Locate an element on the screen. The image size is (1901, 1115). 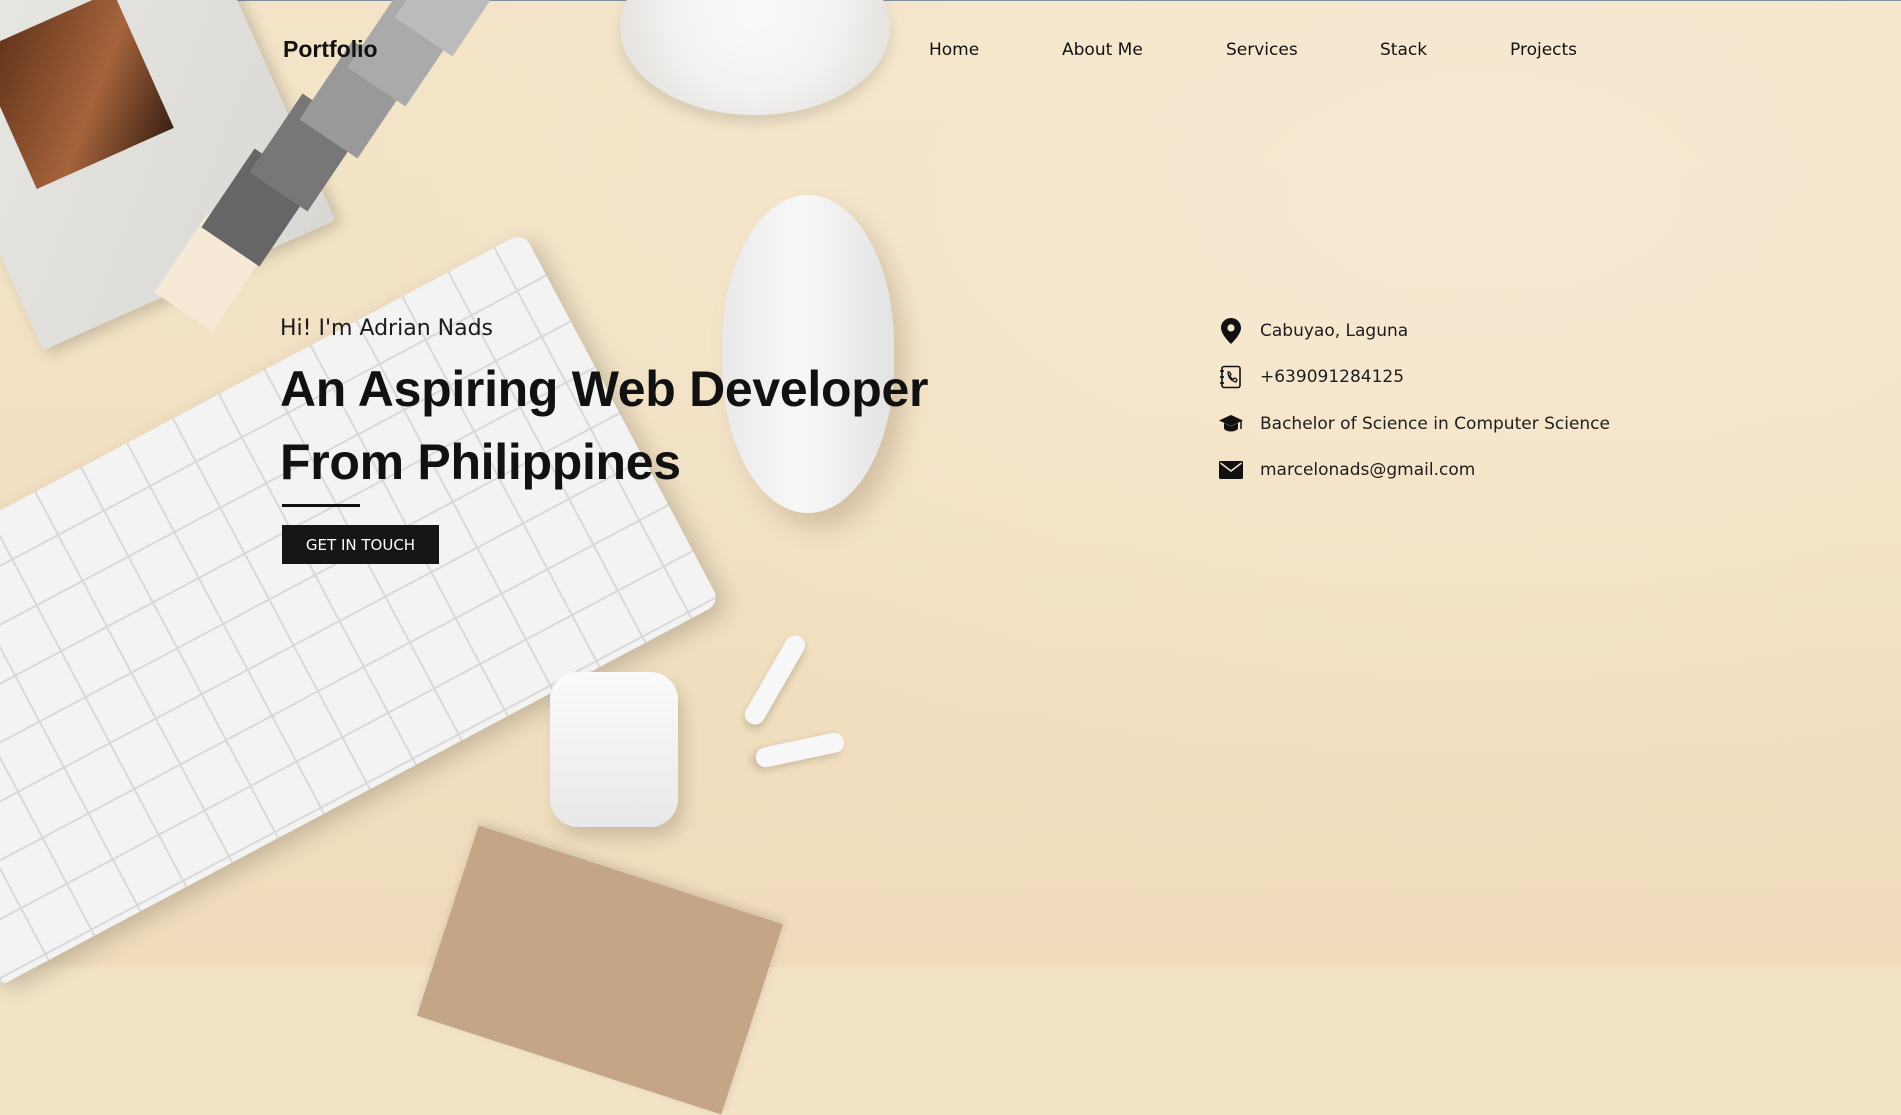
education-text: Bachelor of Science in Computer Science is located at coordinates (1435, 424).